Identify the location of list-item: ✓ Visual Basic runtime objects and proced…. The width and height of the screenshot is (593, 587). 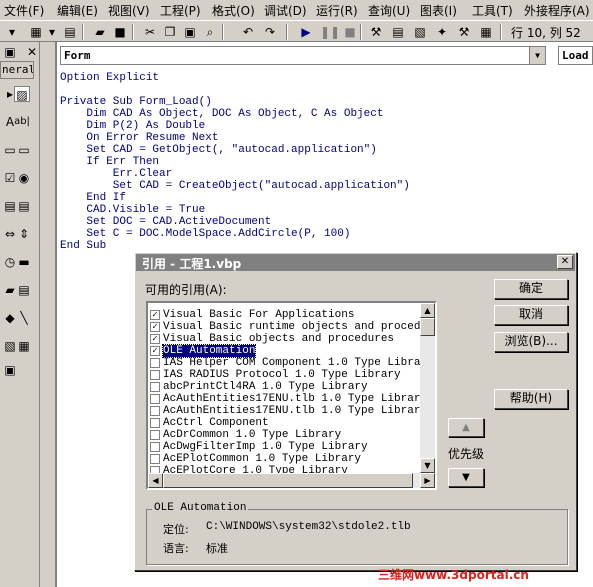
(292, 327).